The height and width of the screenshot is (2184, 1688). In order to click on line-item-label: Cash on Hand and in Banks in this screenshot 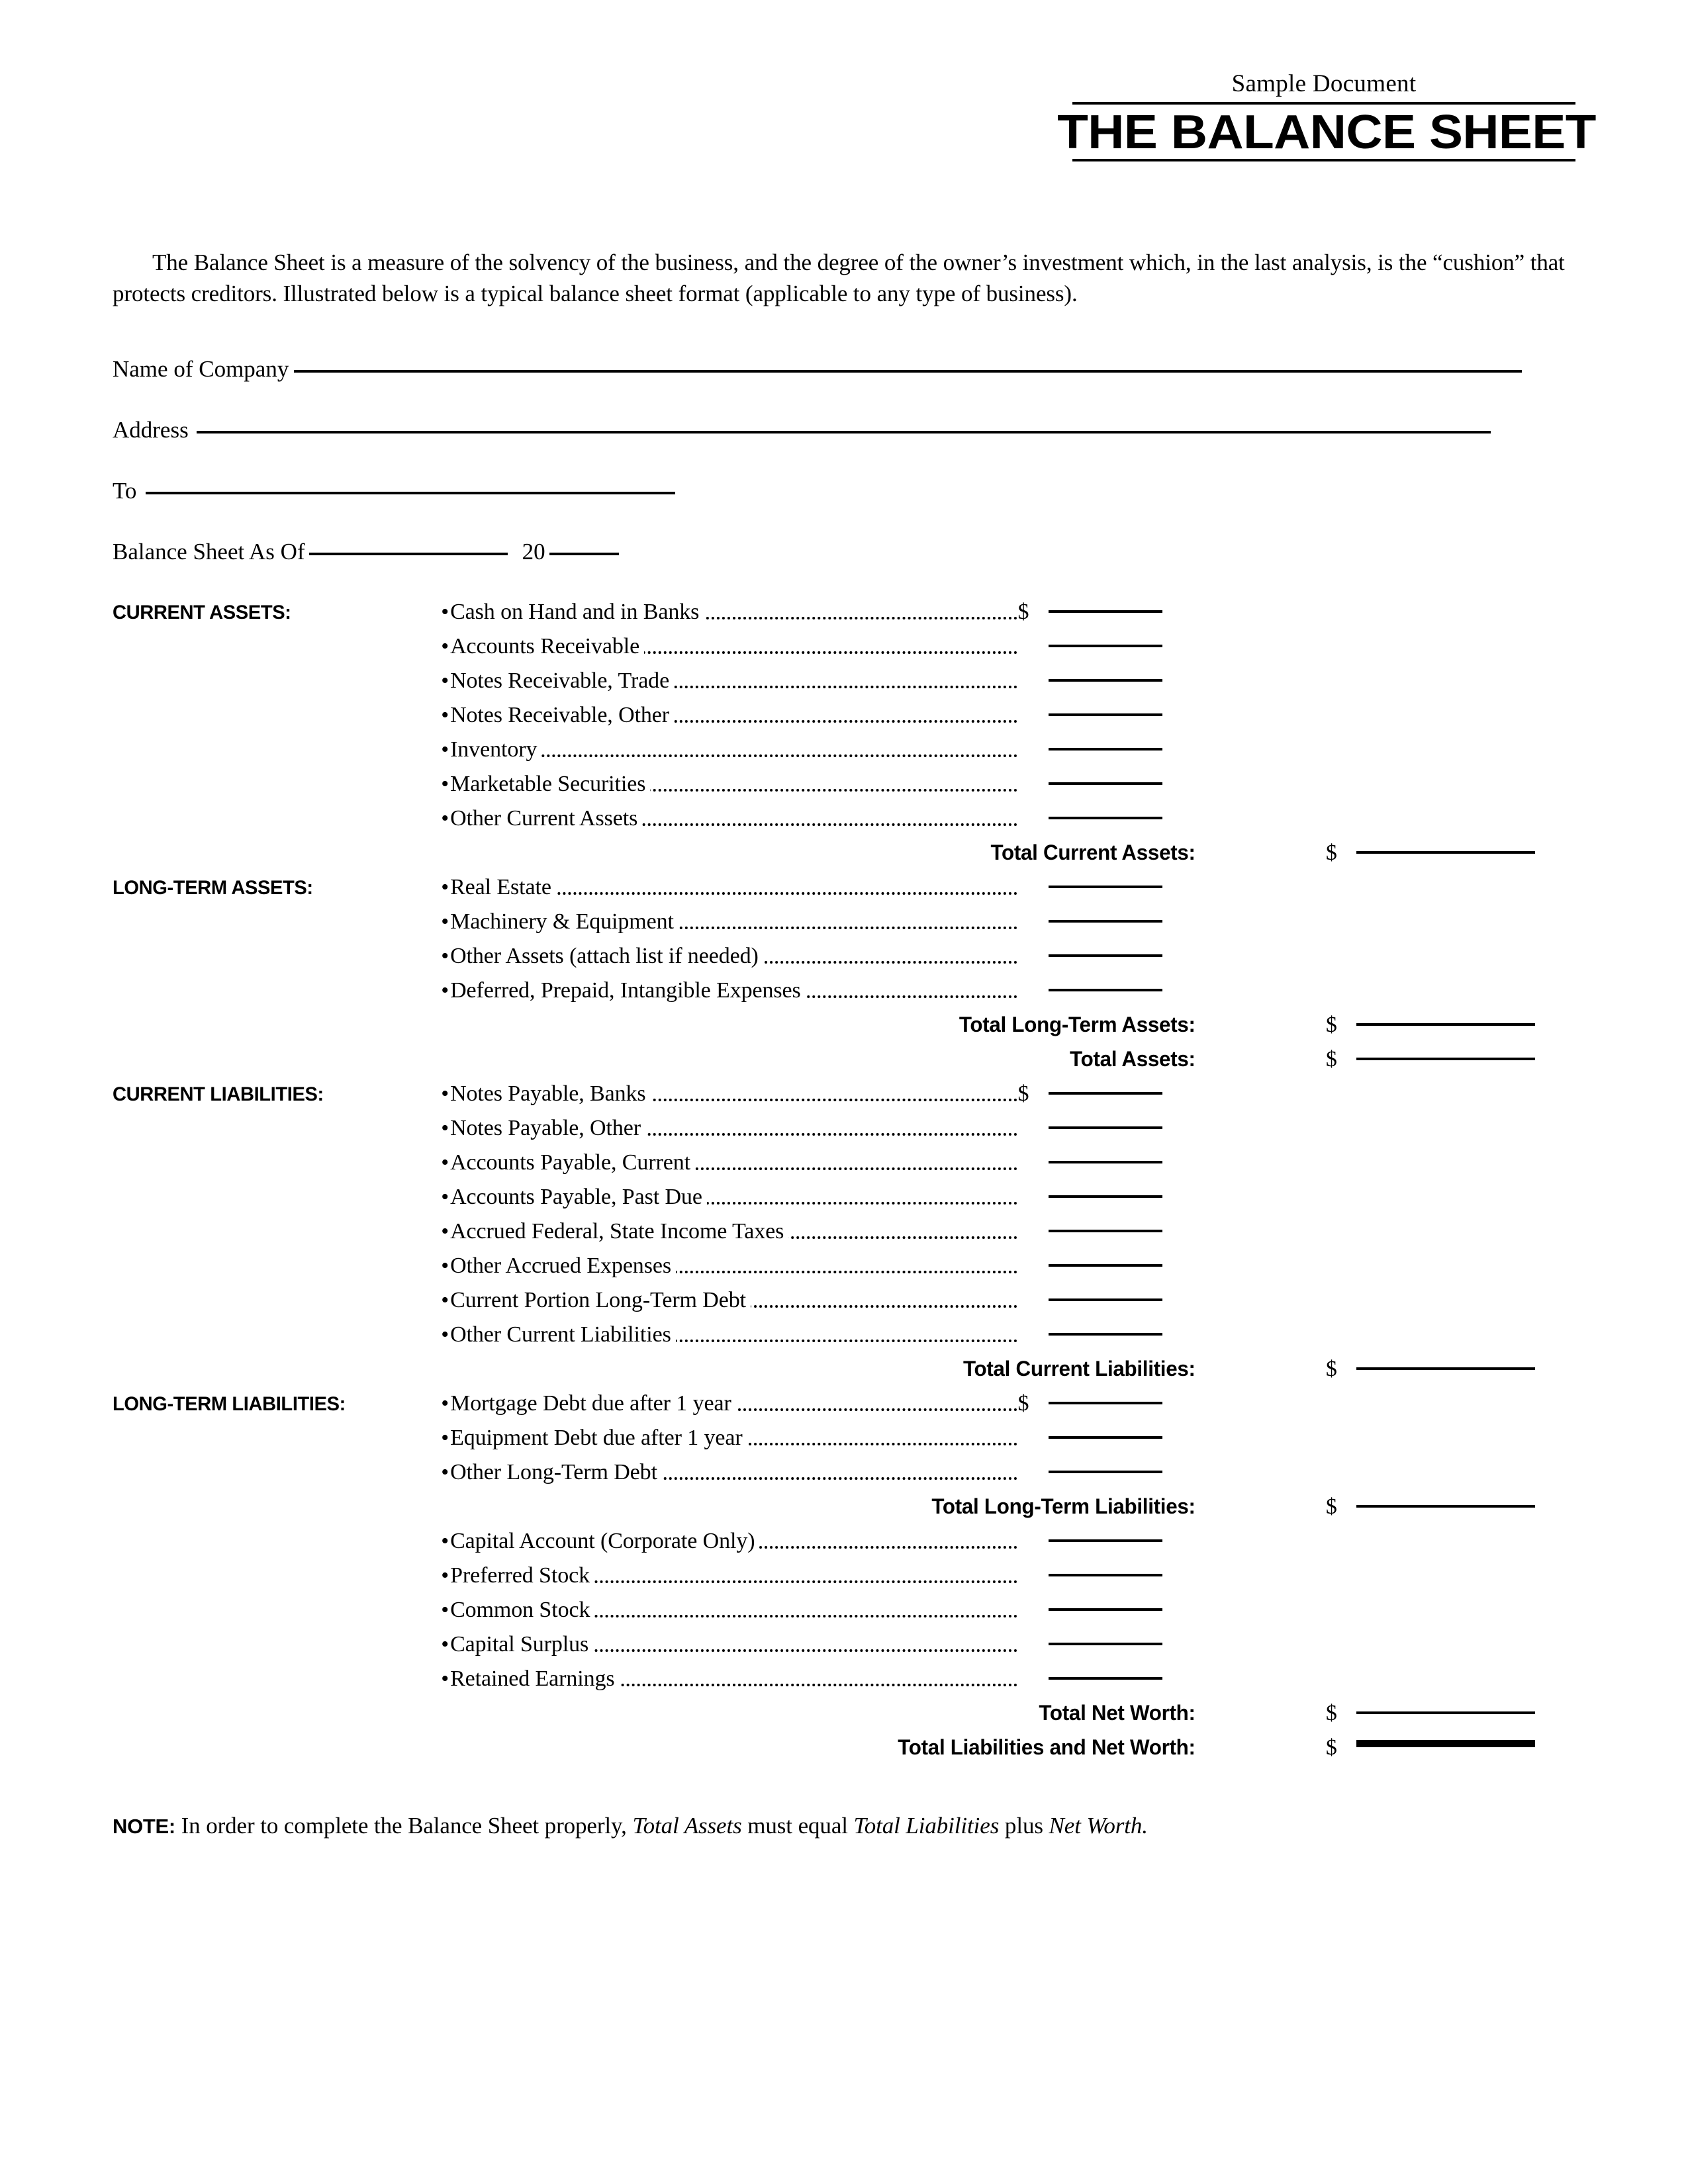, I will do `click(577, 611)`.